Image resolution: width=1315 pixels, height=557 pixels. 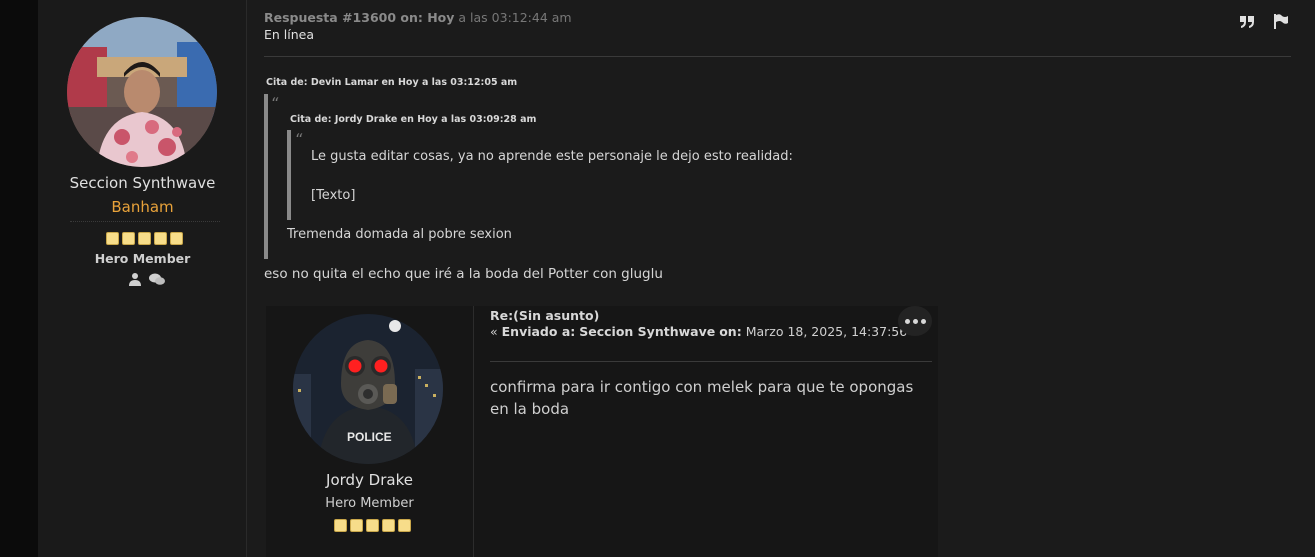 I want to click on poster-name: Seccion Synthwave, so click(x=142, y=183).